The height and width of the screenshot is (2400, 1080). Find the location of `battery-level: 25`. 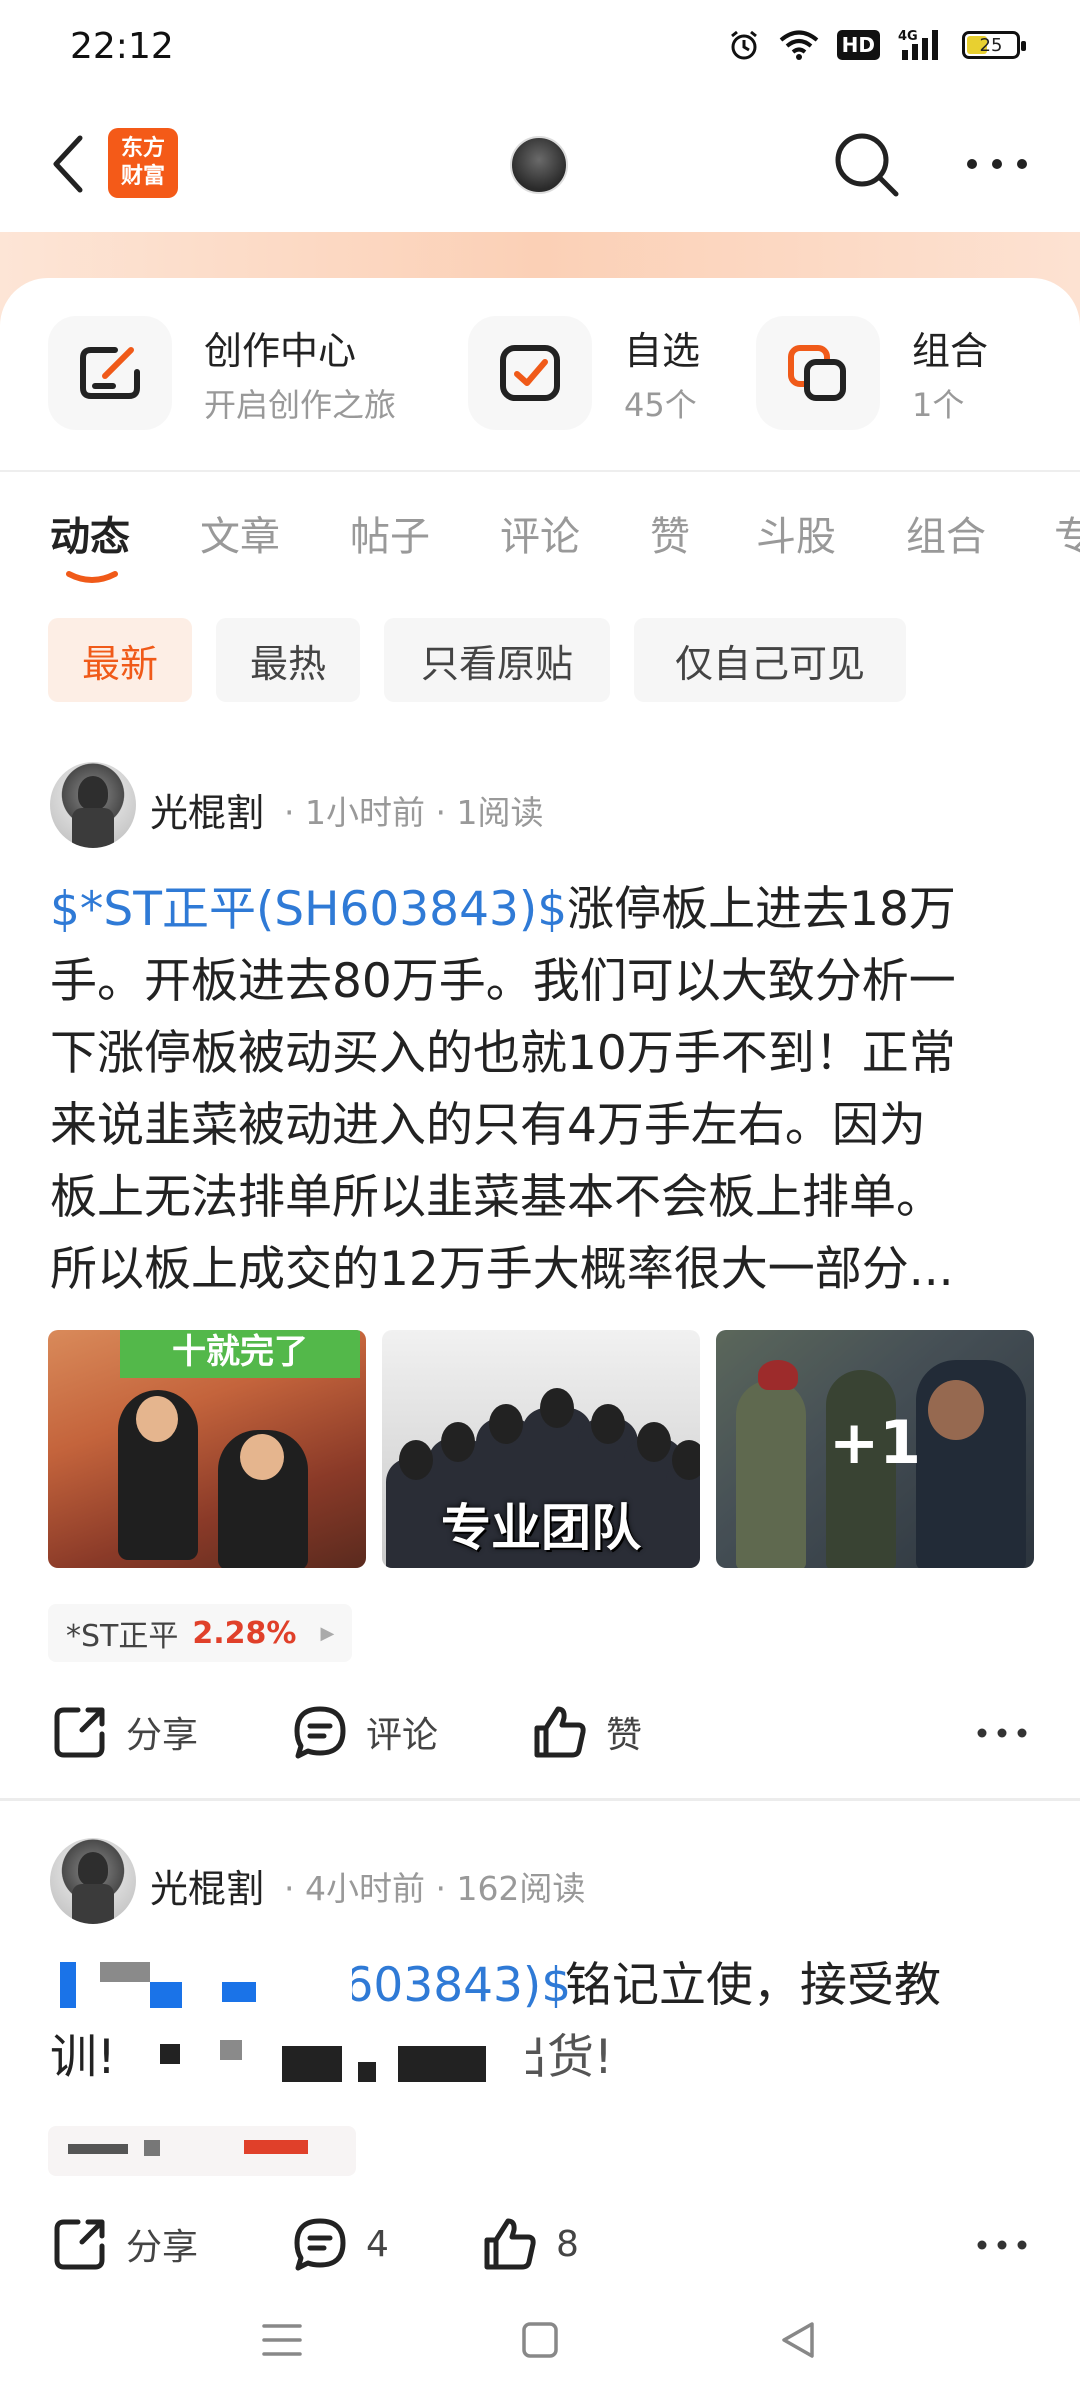

battery-level: 25 is located at coordinates (991, 45).